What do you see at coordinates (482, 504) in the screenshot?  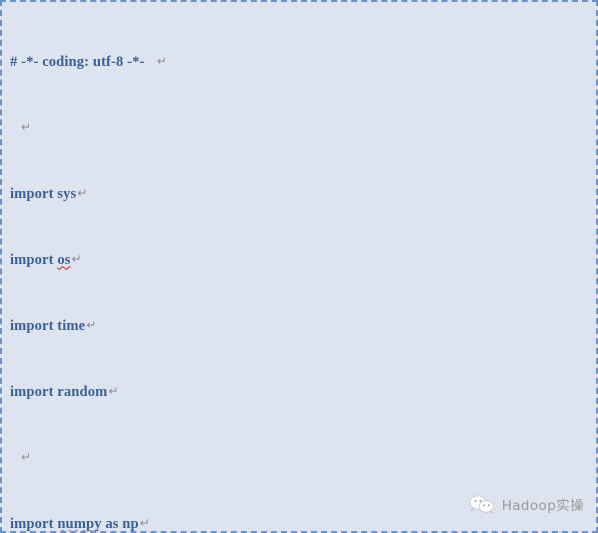 I see `wechat-icon` at bounding box center [482, 504].